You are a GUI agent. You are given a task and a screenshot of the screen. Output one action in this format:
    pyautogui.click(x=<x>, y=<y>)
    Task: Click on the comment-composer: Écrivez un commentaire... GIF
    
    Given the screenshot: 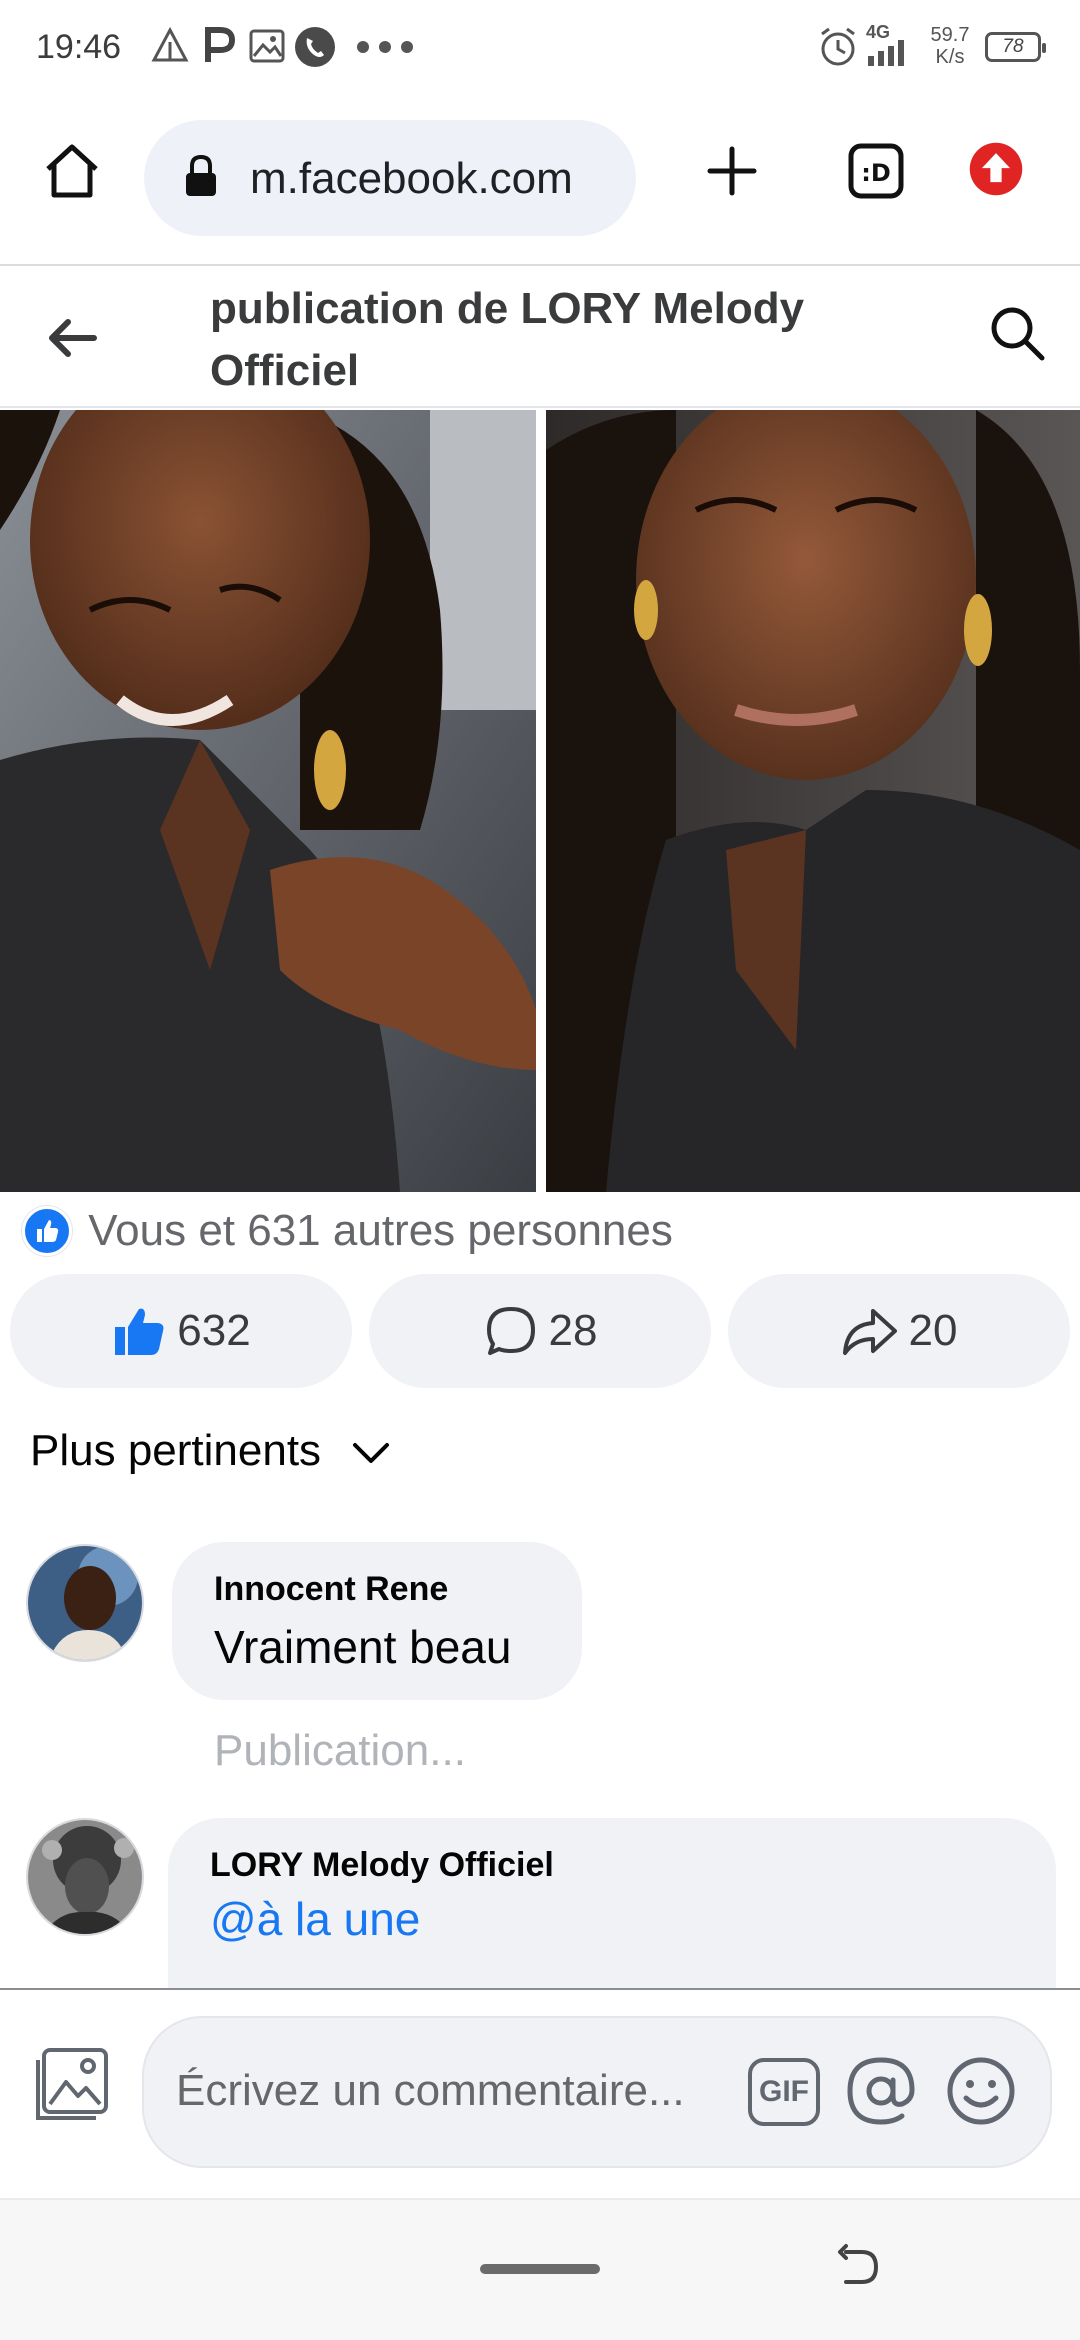 What is the action you would take?
    pyautogui.click(x=540, y=2093)
    